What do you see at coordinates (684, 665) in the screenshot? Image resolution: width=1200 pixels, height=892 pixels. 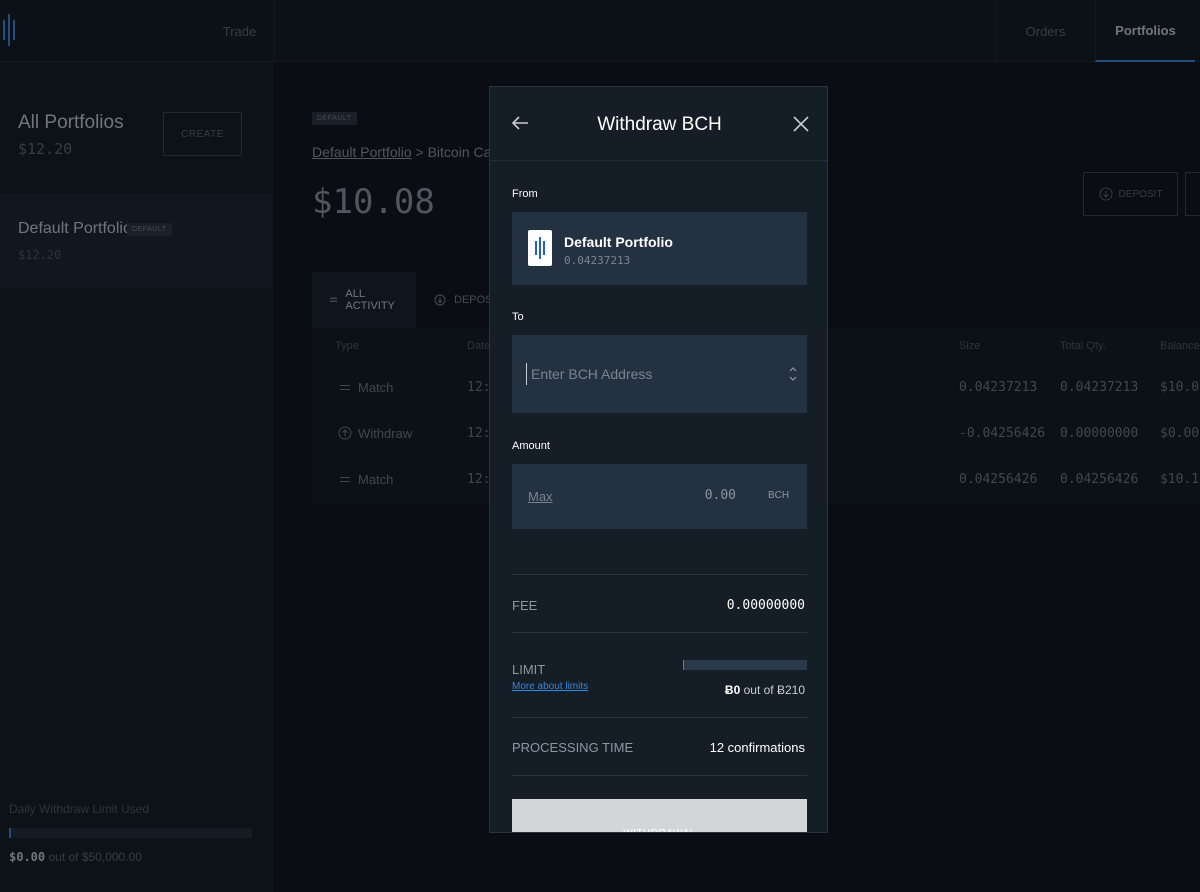 I see `limit-bar-fill` at bounding box center [684, 665].